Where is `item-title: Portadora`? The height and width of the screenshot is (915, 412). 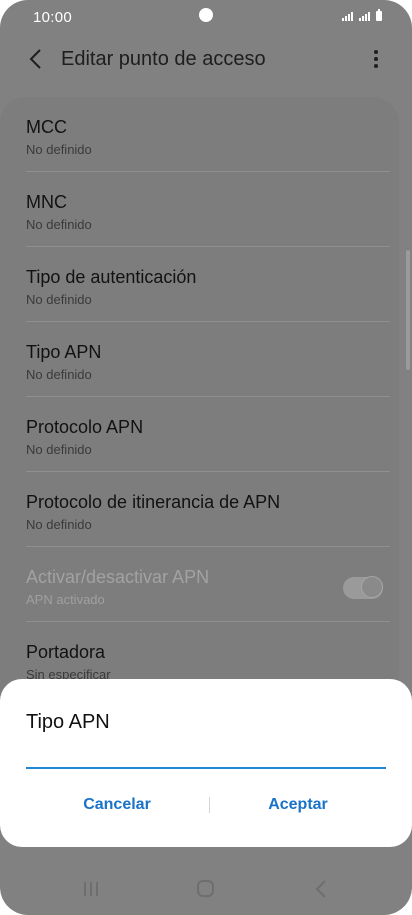
item-title: Portadora is located at coordinates (66, 652).